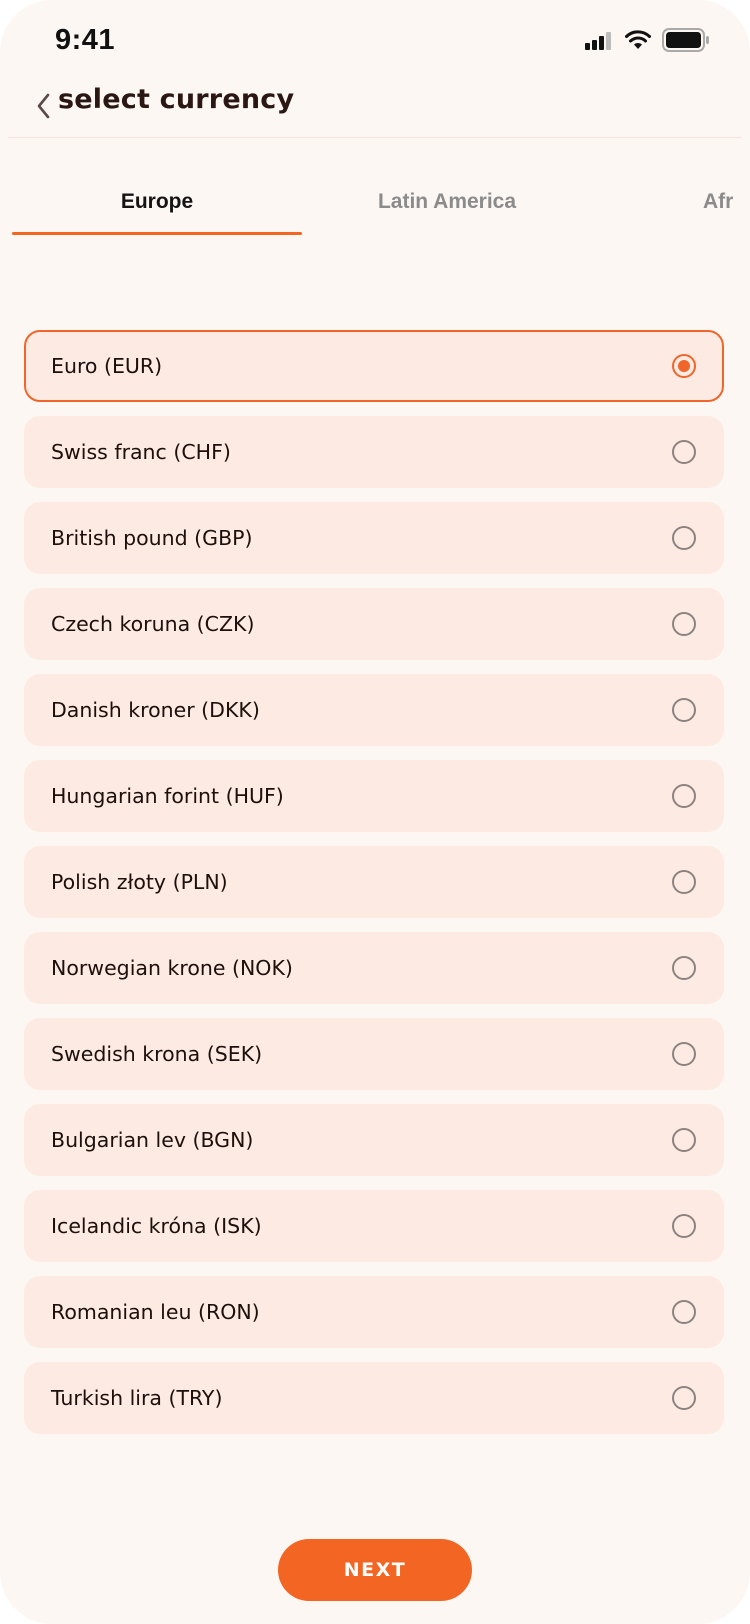  What do you see at coordinates (374, 624) in the screenshot?
I see `currency-option-czk: Czech koruna (CZK)` at bounding box center [374, 624].